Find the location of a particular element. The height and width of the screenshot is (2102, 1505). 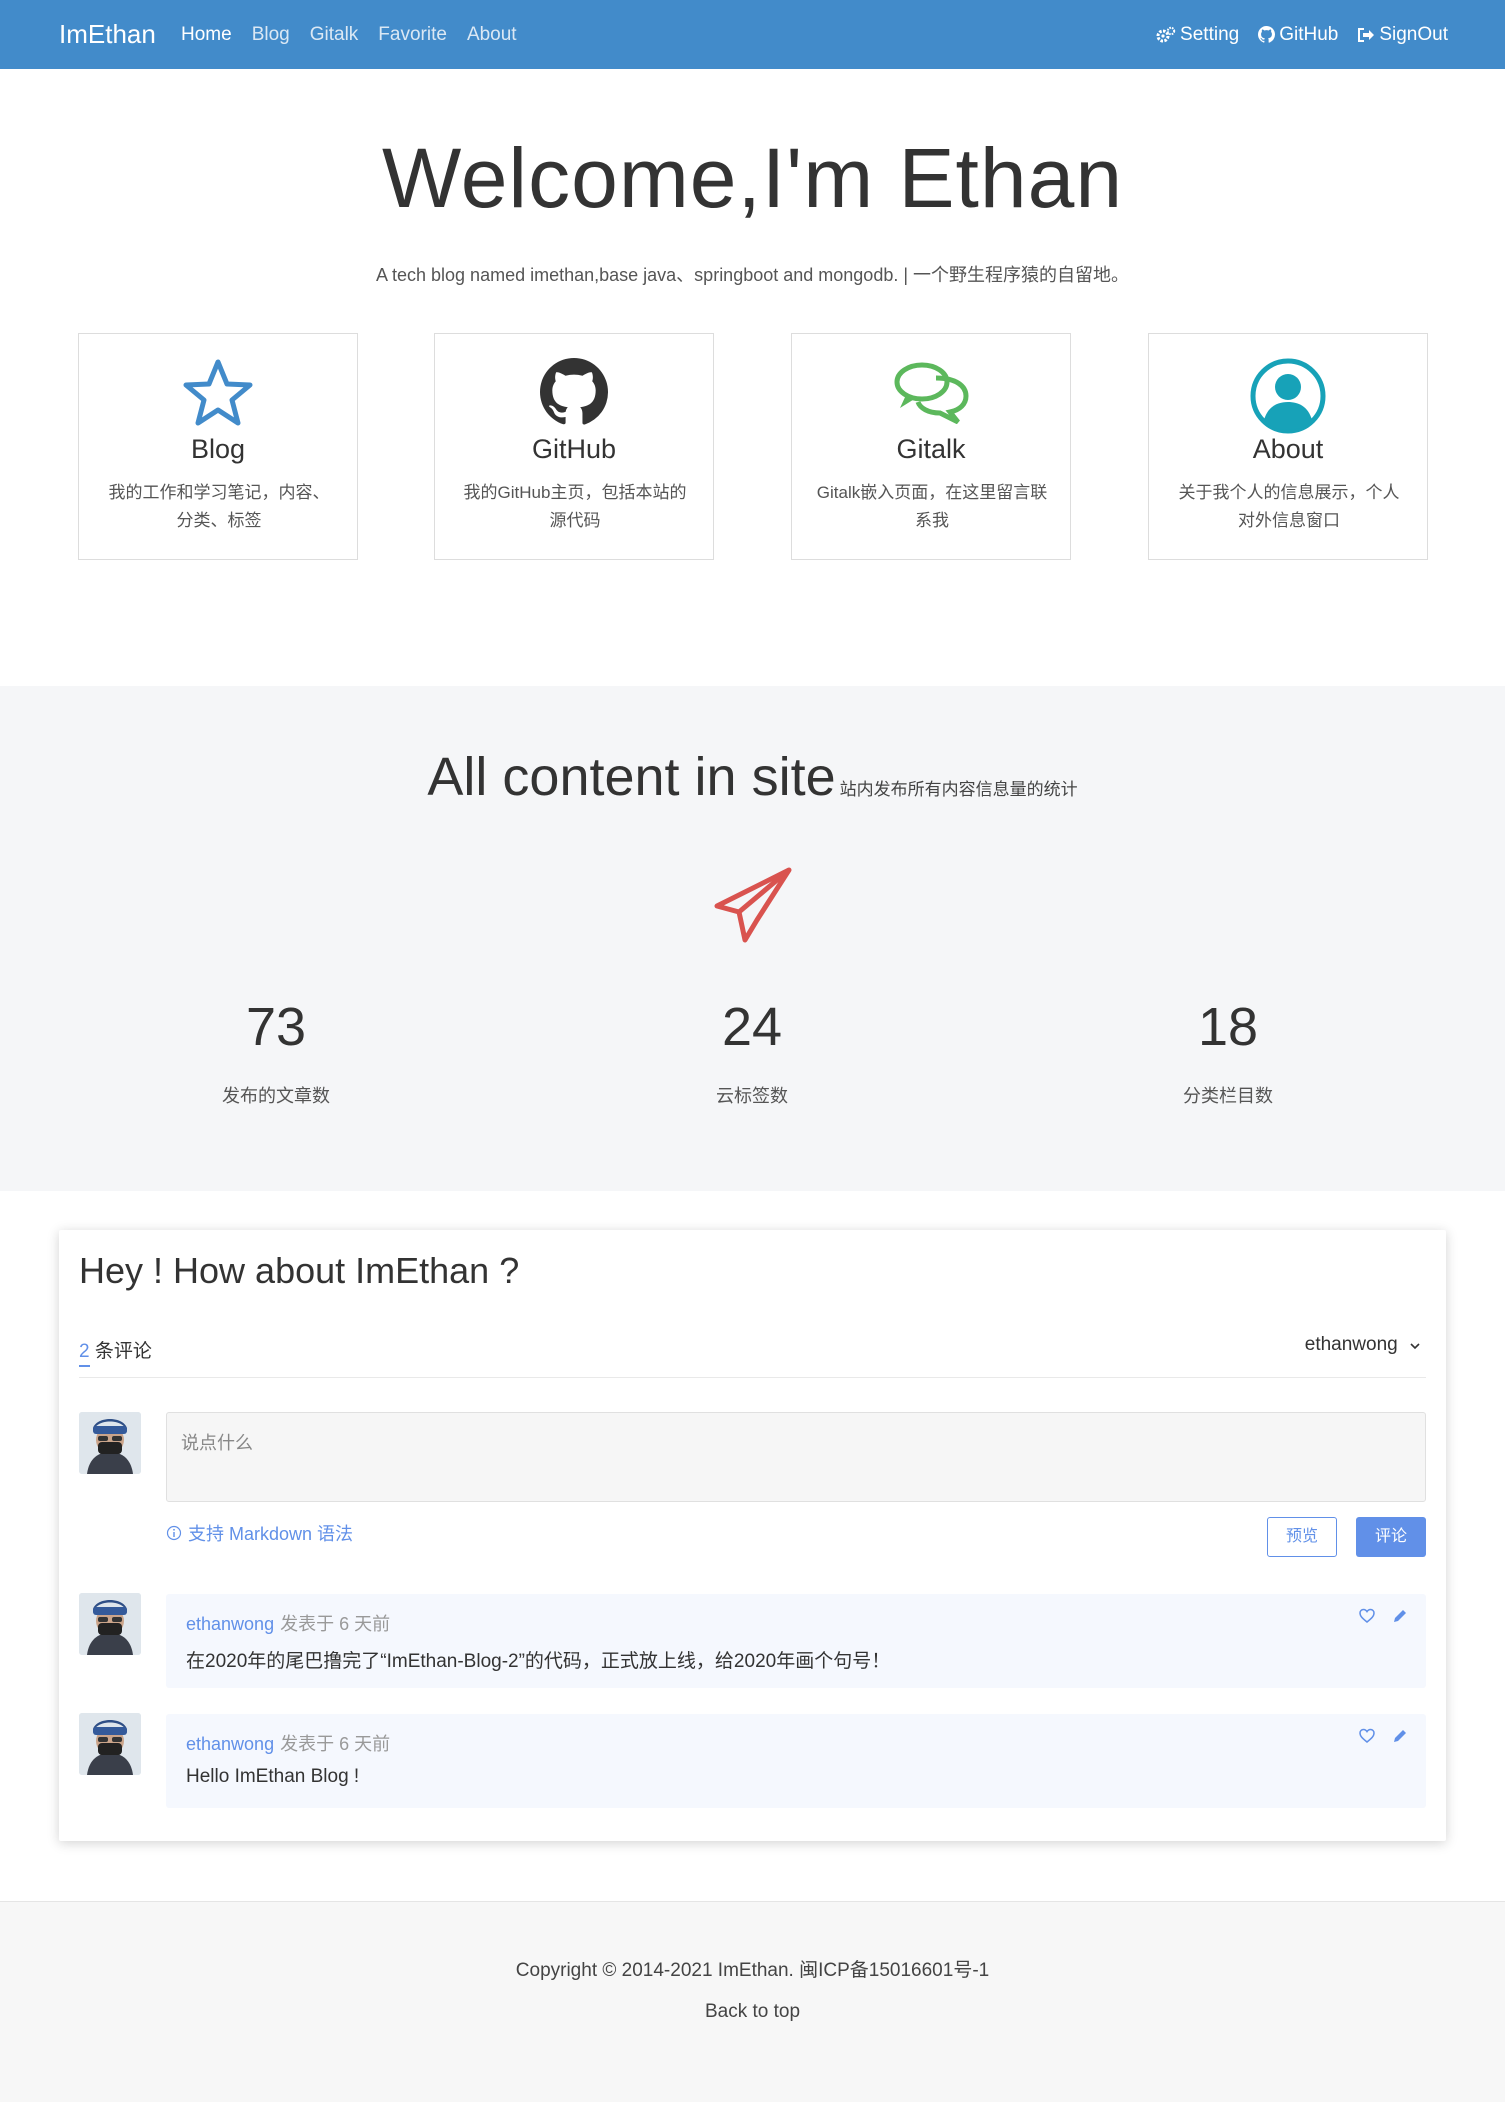

nav-home: Home is located at coordinates (206, 34).